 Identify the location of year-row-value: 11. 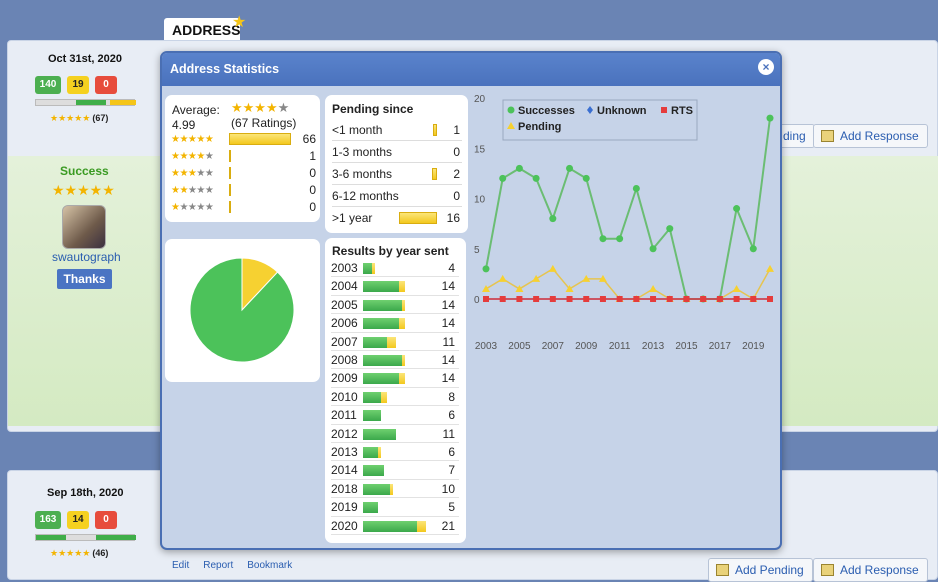
(448, 341).